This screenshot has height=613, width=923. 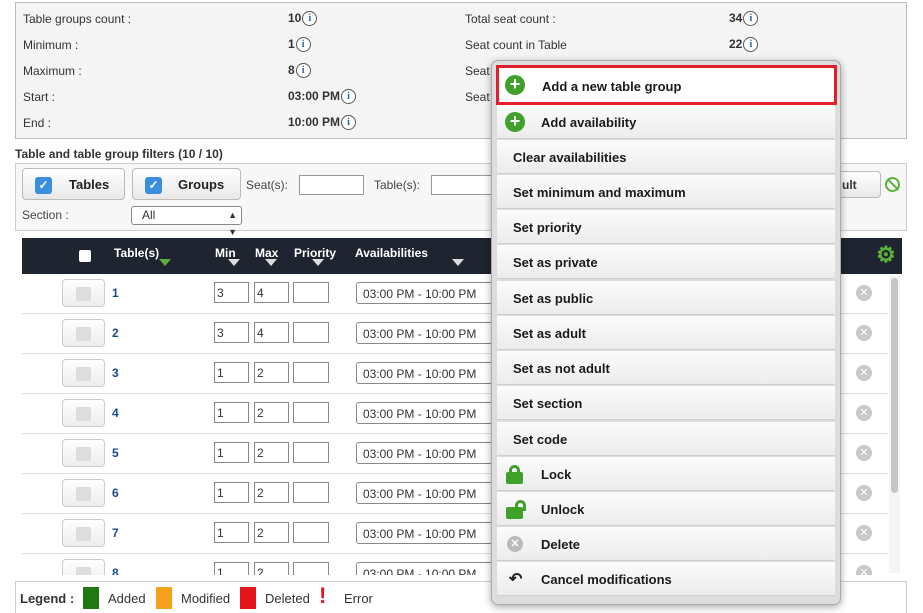 What do you see at coordinates (85, 256) in the screenshot?
I see `select-all-checkbox` at bounding box center [85, 256].